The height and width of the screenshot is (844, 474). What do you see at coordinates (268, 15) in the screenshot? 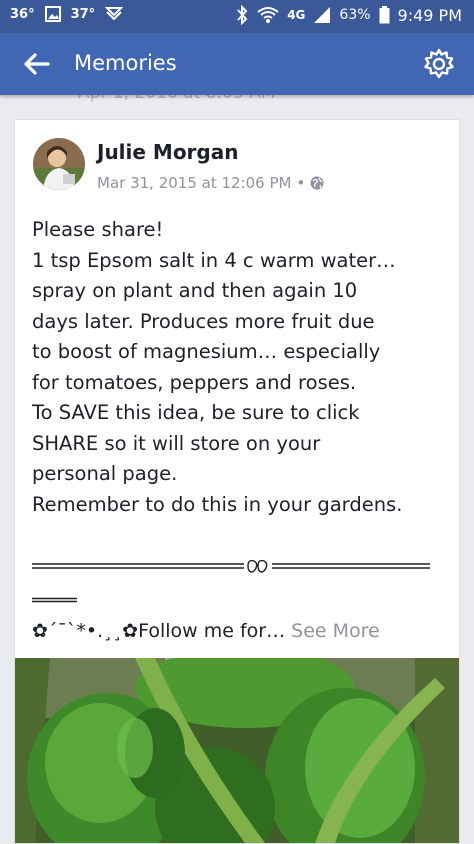
I see `wifi-icon` at bounding box center [268, 15].